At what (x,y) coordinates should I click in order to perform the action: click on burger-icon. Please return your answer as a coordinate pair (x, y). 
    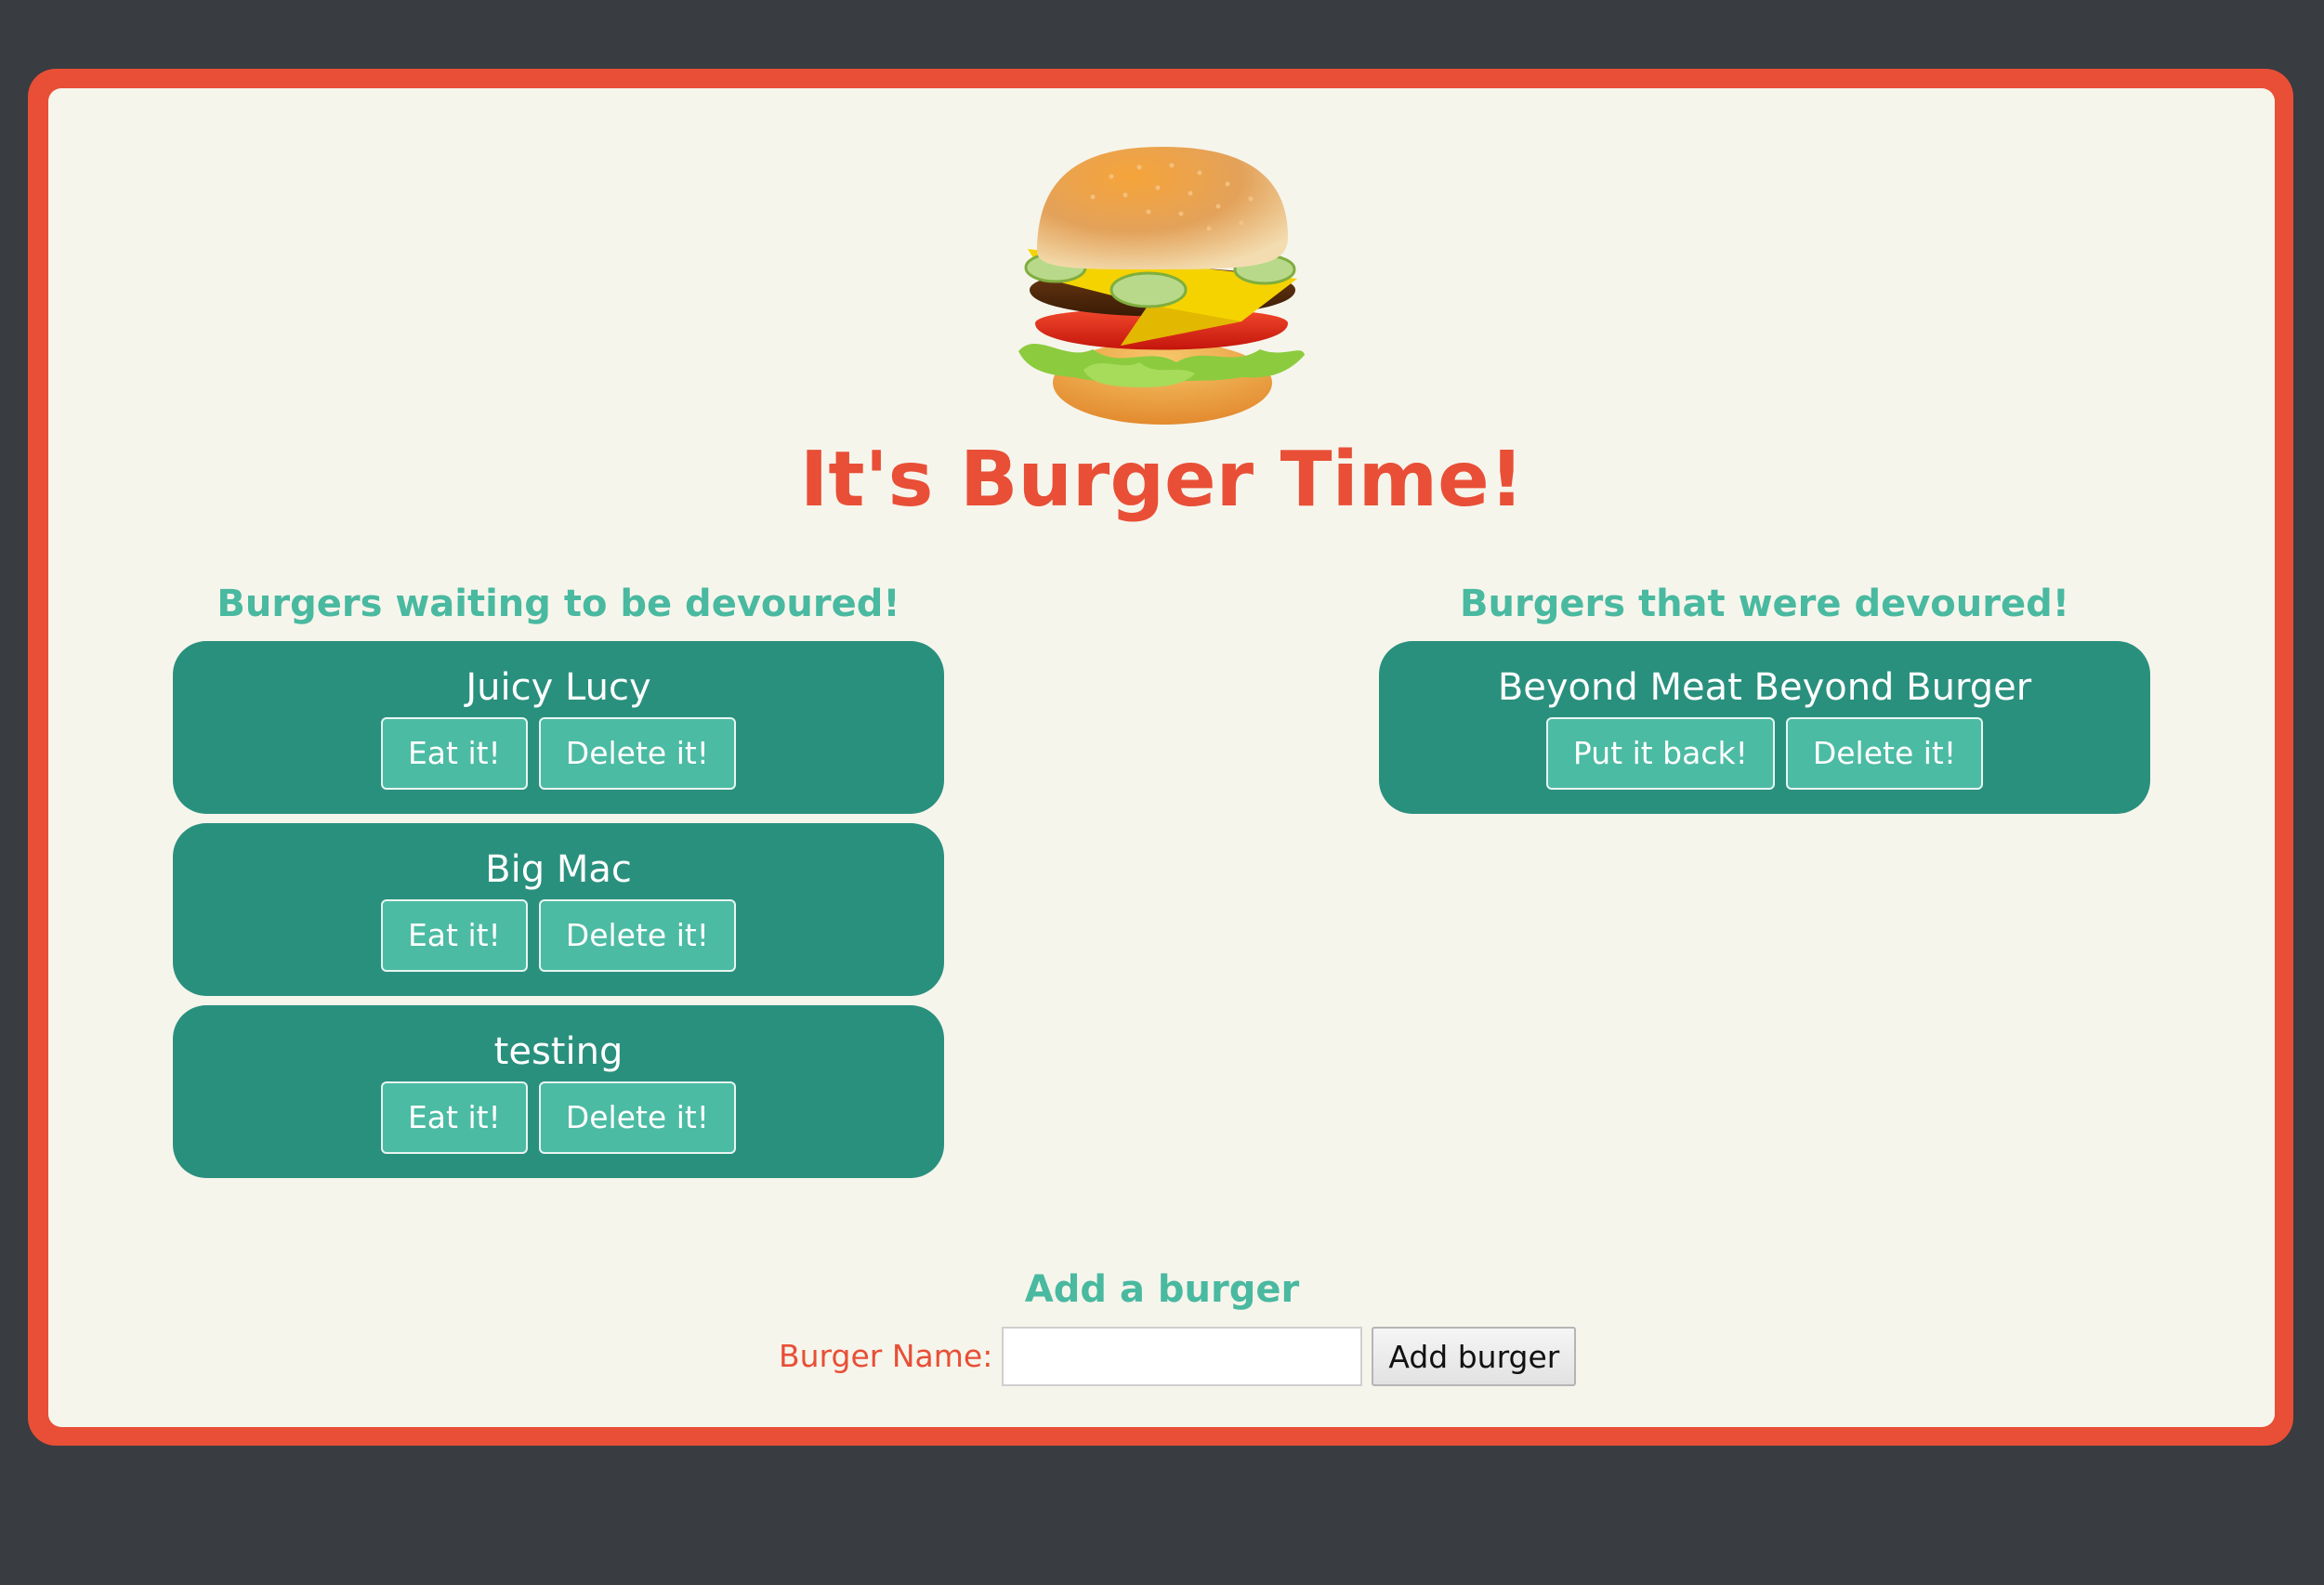
    Looking at the image, I should click on (1161, 286).